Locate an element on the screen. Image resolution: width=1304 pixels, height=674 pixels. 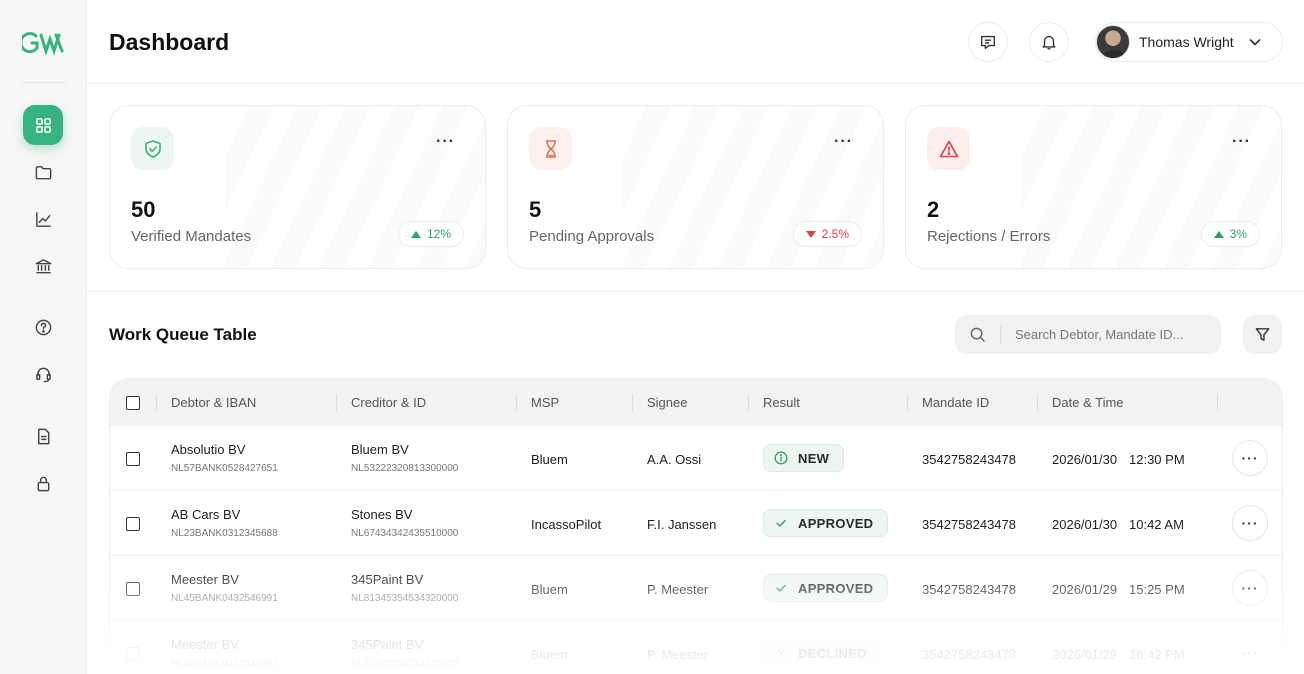
shield-check-icon is located at coordinates (152, 148).